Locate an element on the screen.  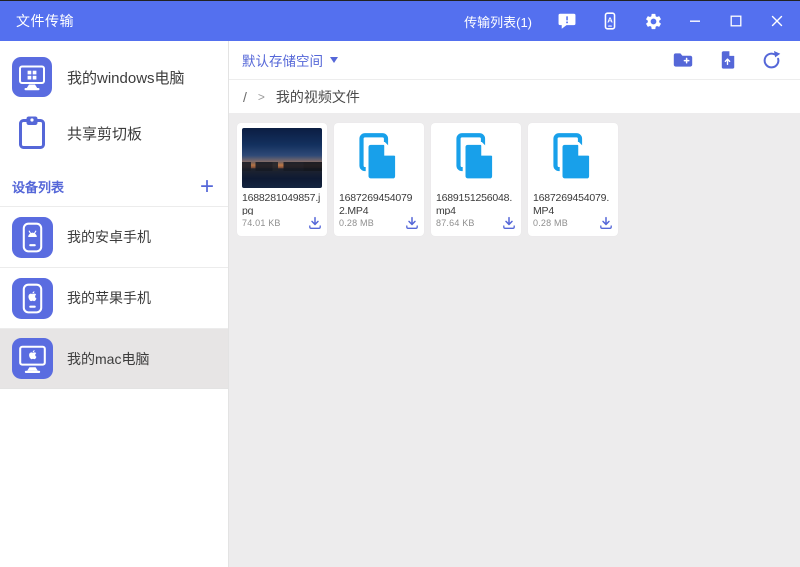
add-device-button: + is located at coordinates (207, 186).